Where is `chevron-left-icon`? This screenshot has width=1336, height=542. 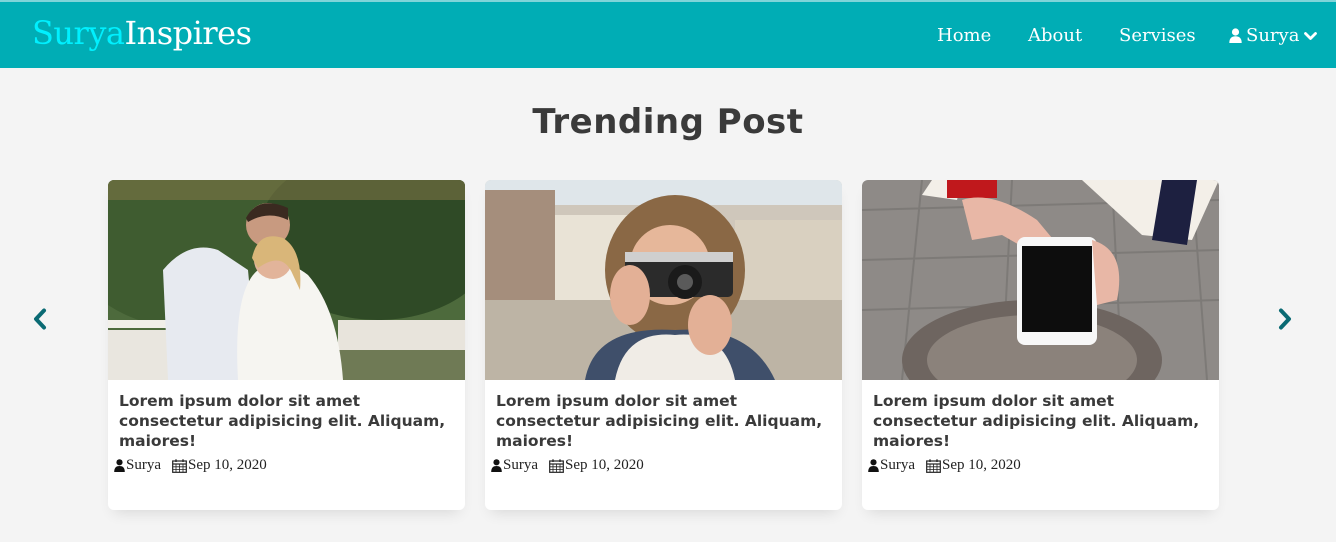
chevron-left-icon is located at coordinates (40, 321).